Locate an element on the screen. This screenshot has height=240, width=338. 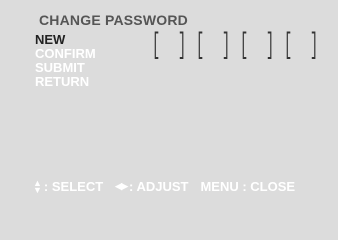
password-digit-slot-3: [] is located at coordinates (257, 46).